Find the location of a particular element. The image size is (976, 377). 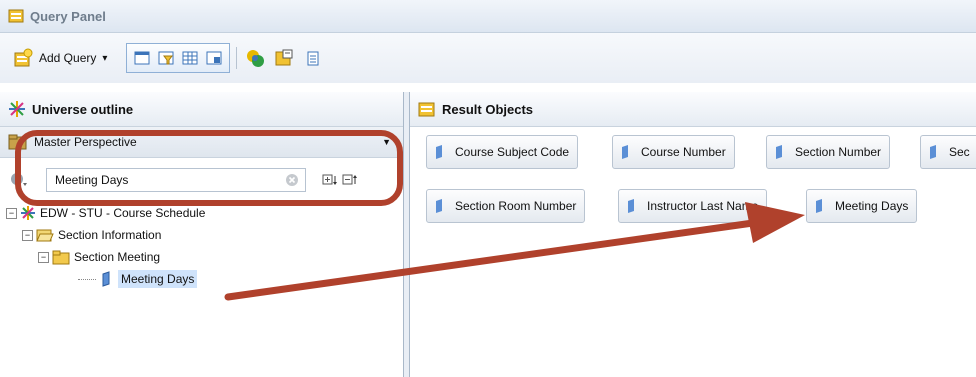

layout-icon is located at coordinates (214, 58).